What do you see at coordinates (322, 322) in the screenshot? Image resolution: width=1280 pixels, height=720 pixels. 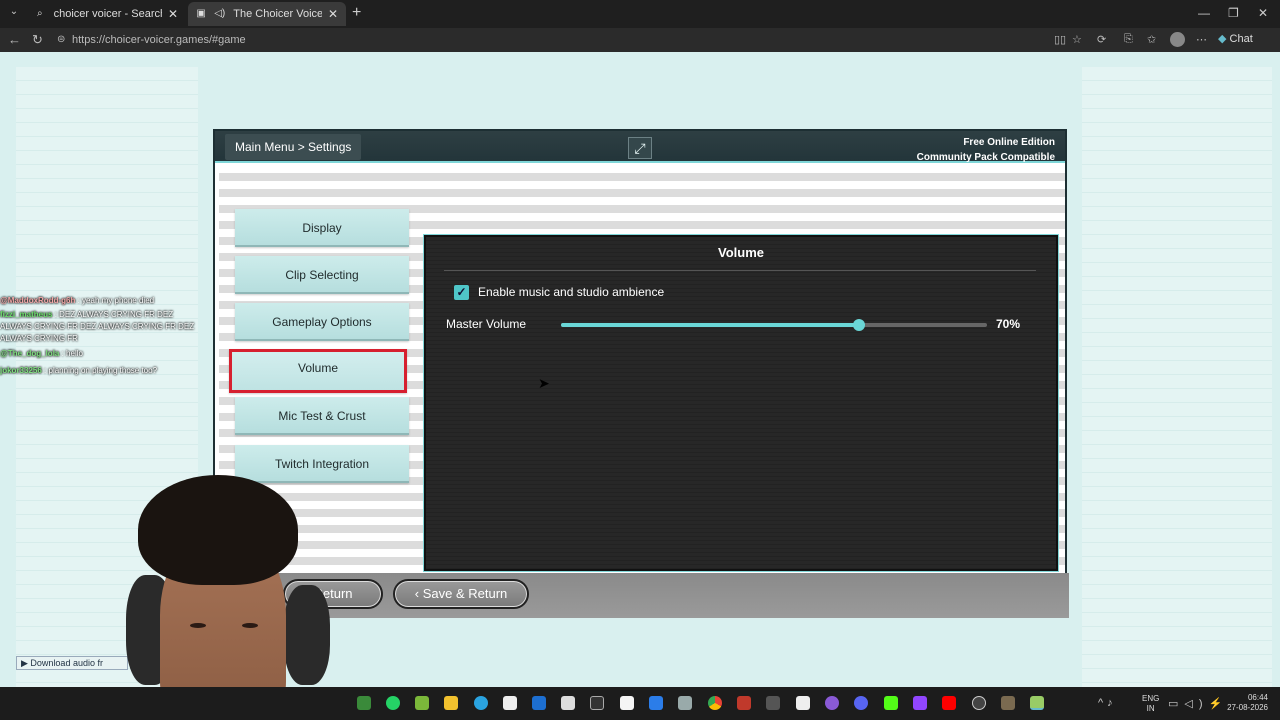 I see `menu-gameplay-options-button: Gameplay Options` at bounding box center [322, 322].